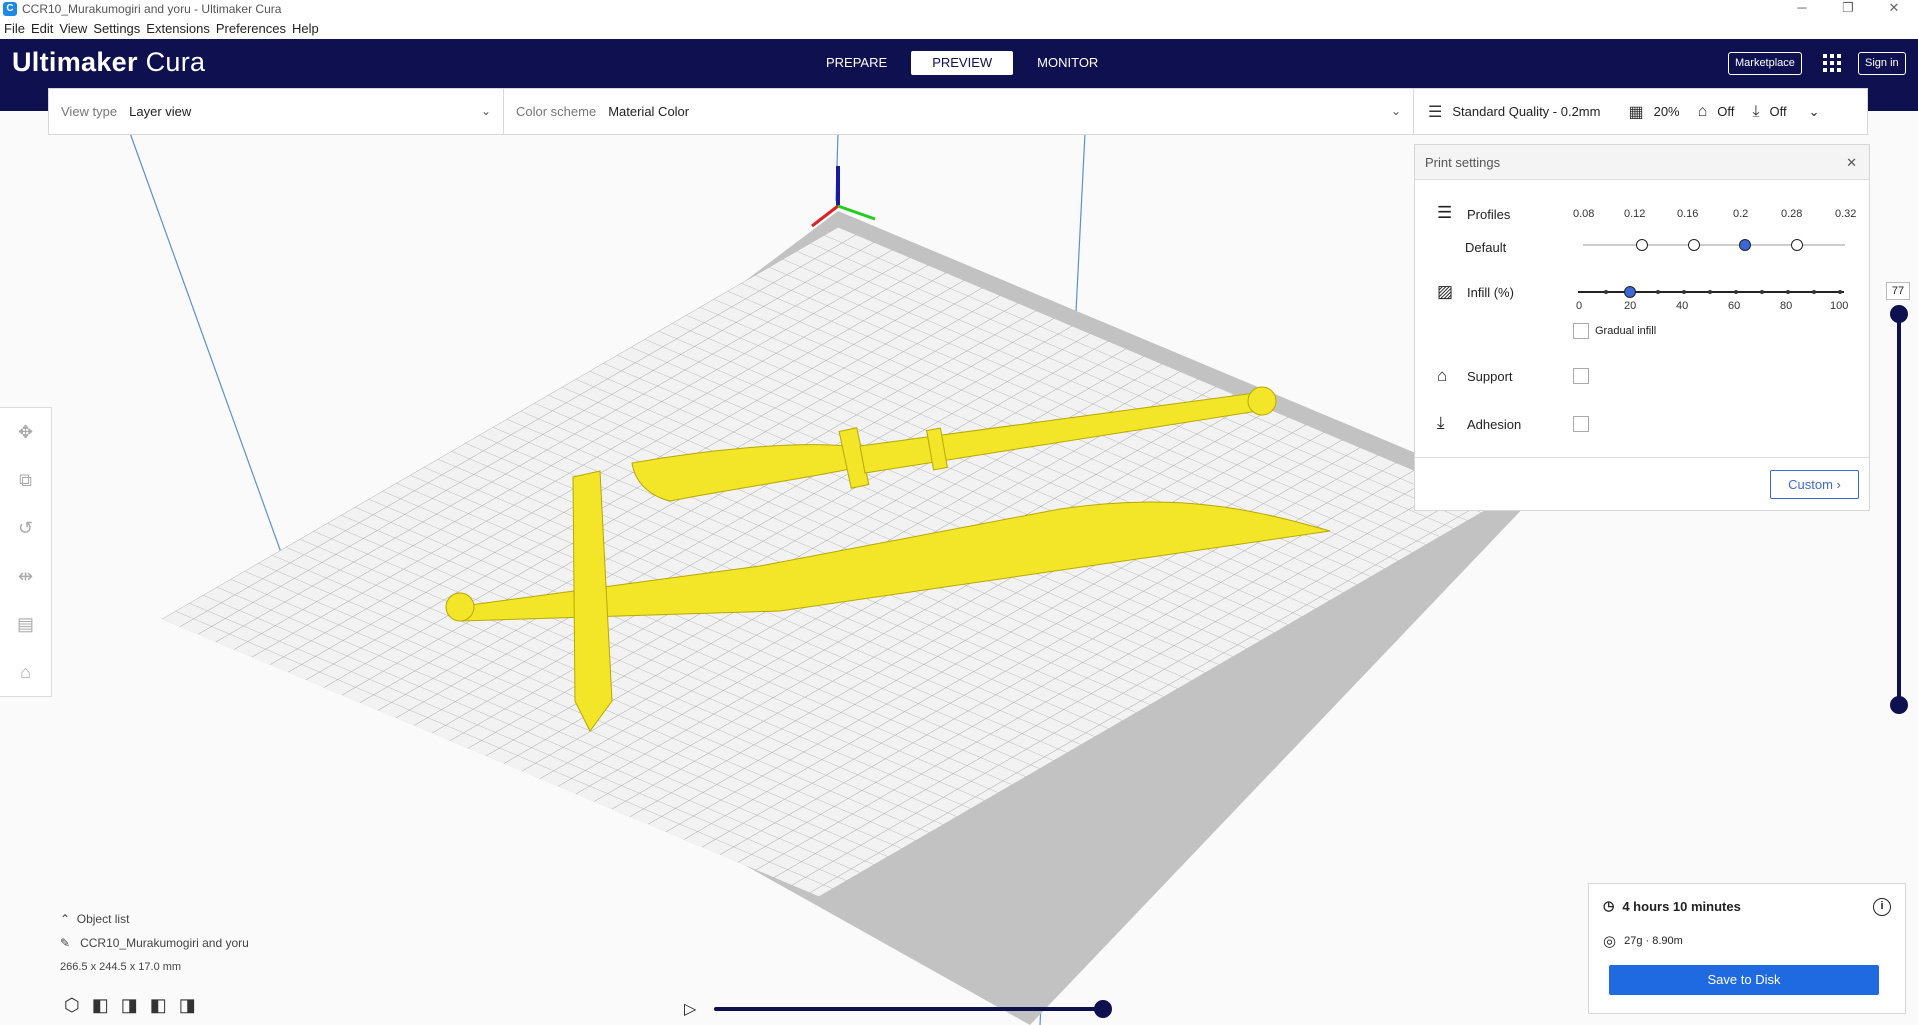 This screenshot has height=1025, width=1918. Describe the element at coordinates (1635, 214) in the screenshot. I see `profile-tick: 0.12` at that location.